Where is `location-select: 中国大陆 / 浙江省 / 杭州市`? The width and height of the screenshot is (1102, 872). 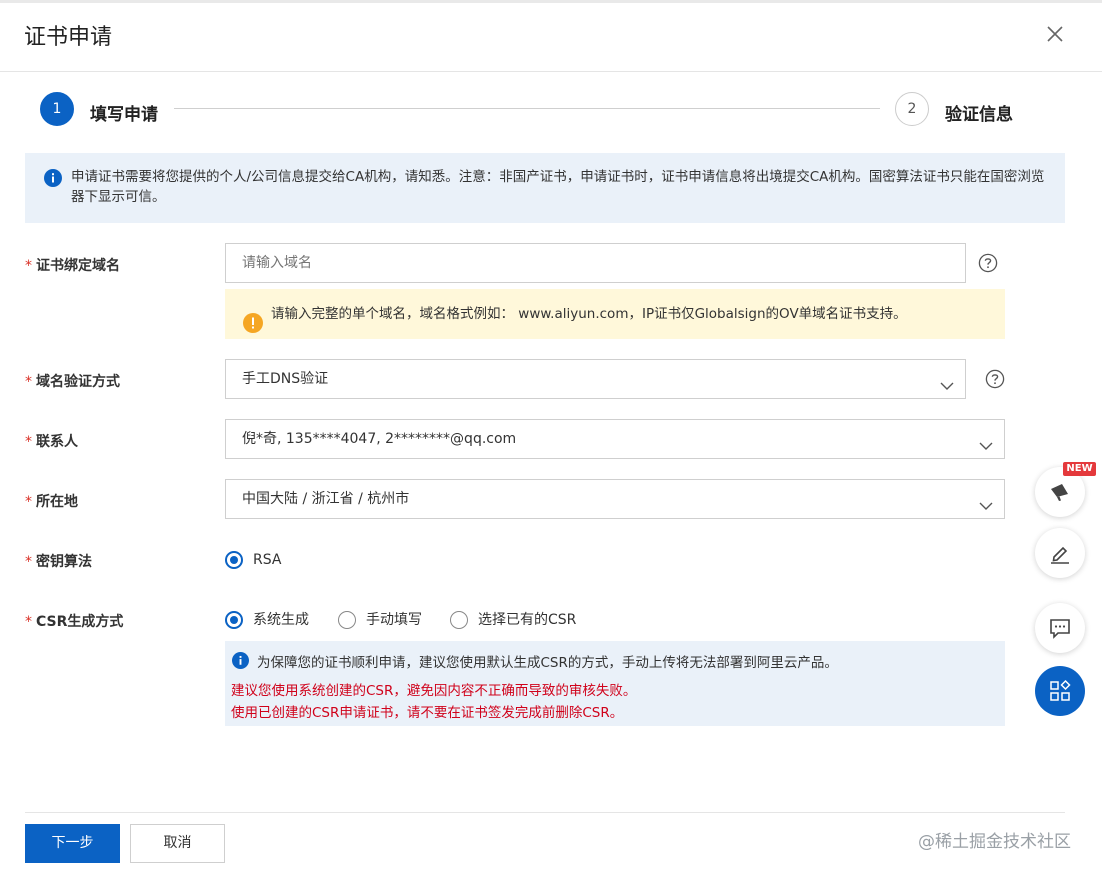 location-select: 中国大陆 / 浙江省 / 杭州市 is located at coordinates (615, 499).